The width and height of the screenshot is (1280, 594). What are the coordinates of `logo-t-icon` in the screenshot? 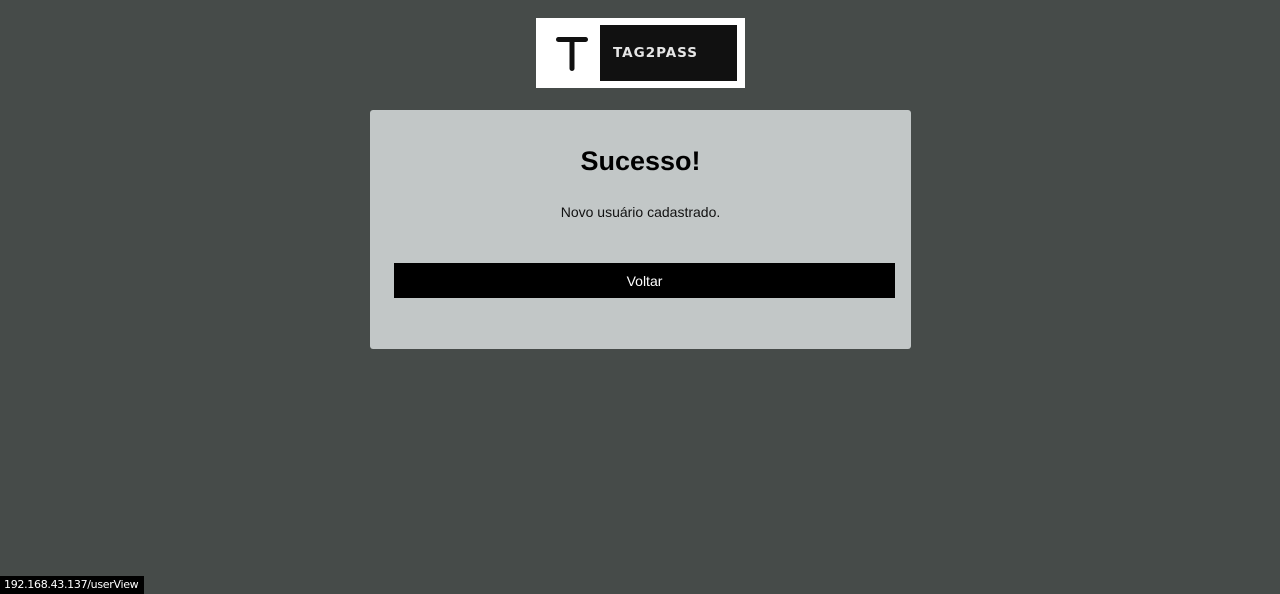 It's located at (572, 53).